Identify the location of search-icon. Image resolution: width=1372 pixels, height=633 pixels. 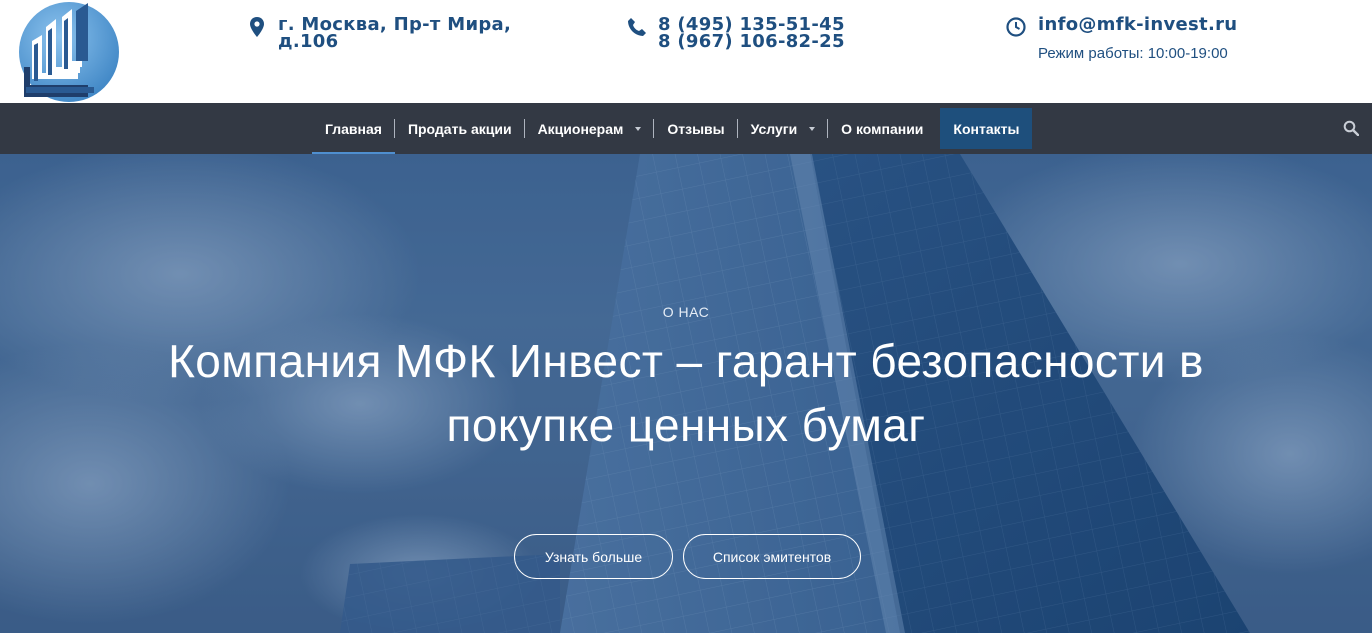
(1351, 128).